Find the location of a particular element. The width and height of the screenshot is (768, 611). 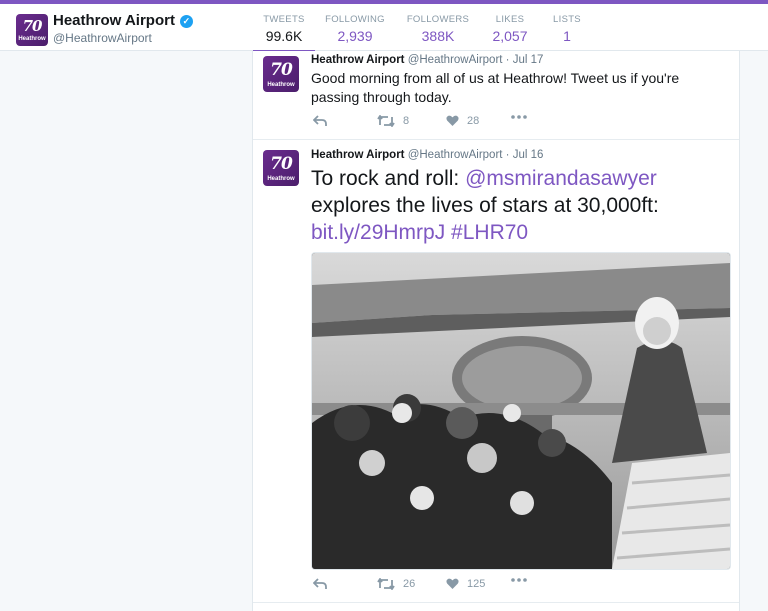

stat-likes: LIKES 2,057 is located at coordinates (510, 29).